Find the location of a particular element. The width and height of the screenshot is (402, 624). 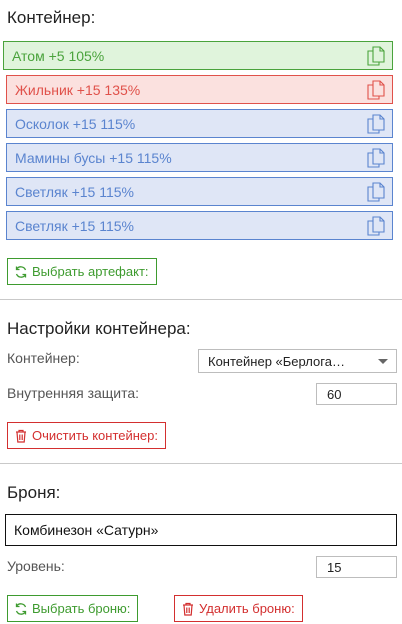

chevron-down-icon is located at coordinates (383, 361).